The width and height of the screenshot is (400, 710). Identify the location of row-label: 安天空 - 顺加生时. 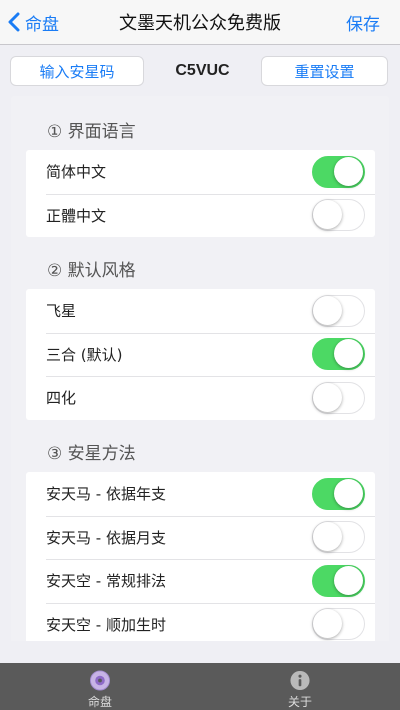
(106, 624).